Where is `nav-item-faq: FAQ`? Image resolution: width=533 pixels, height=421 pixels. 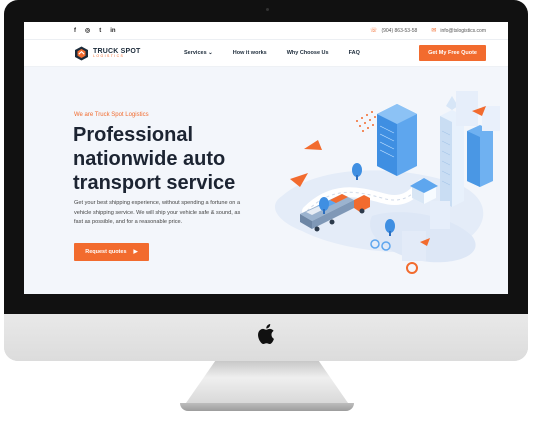 nav-item-faq: FAQ is located at coordinates (354, 53).